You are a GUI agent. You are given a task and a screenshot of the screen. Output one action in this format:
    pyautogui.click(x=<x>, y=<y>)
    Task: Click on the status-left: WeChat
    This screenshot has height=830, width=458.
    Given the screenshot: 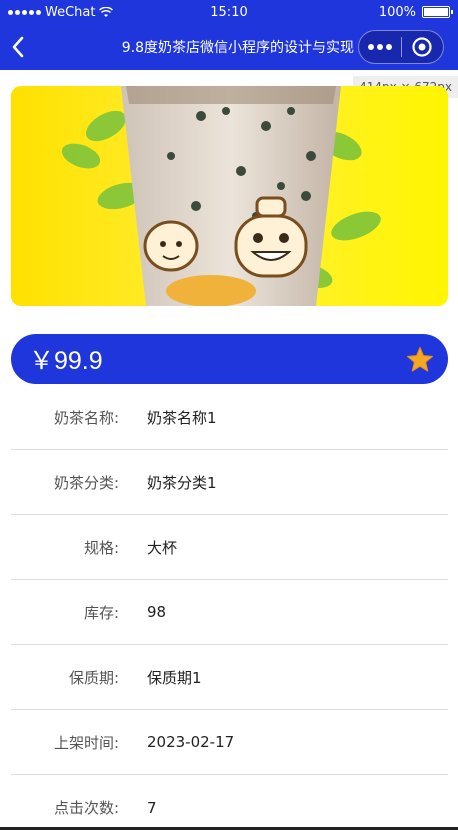 What is the action you would take?
    pyautogui.click(x=61, y=12)
    